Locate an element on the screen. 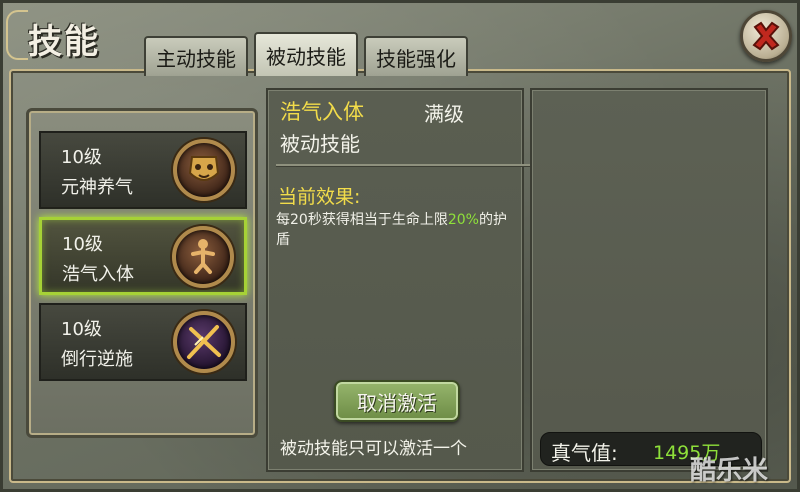  skill-name: 元神养气 is located at coordinates (97, 187).